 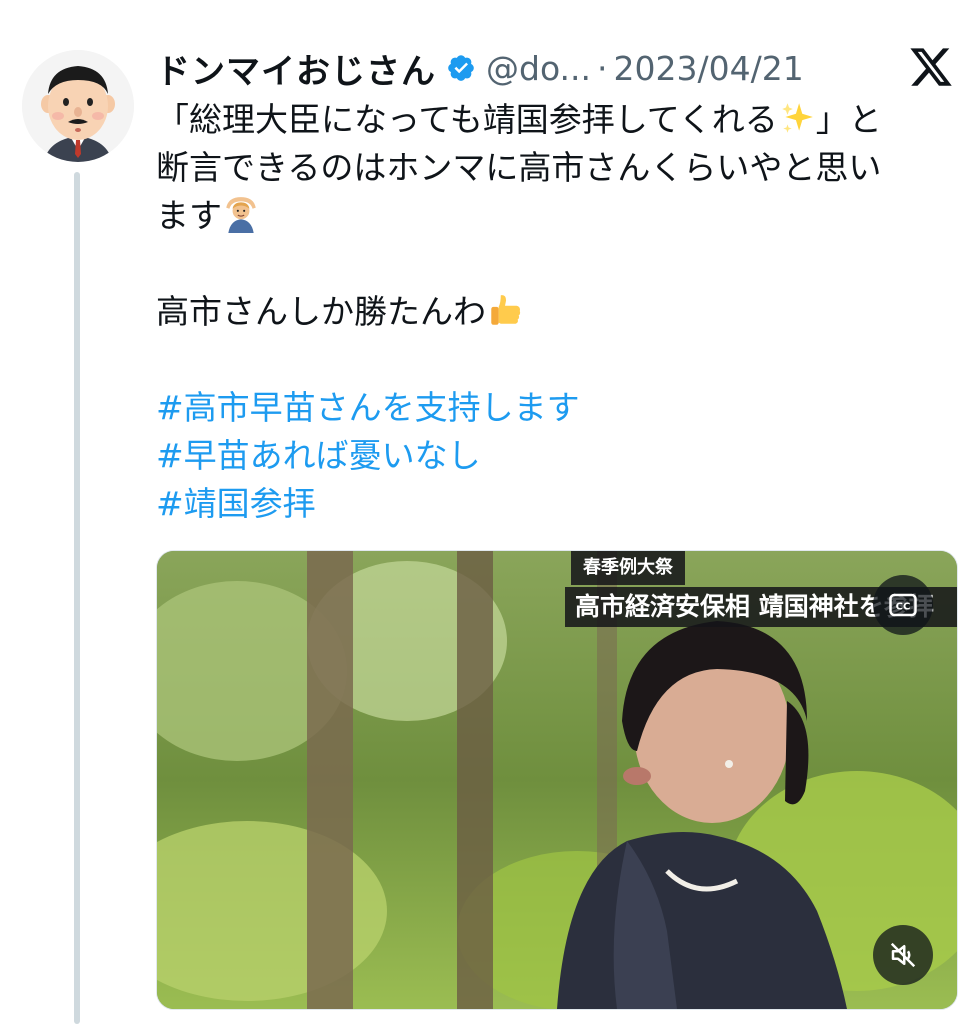 I want to click on tweet-header: ドンマイおじさん @do... · 2023/04/21, so click(x=568, y=68).